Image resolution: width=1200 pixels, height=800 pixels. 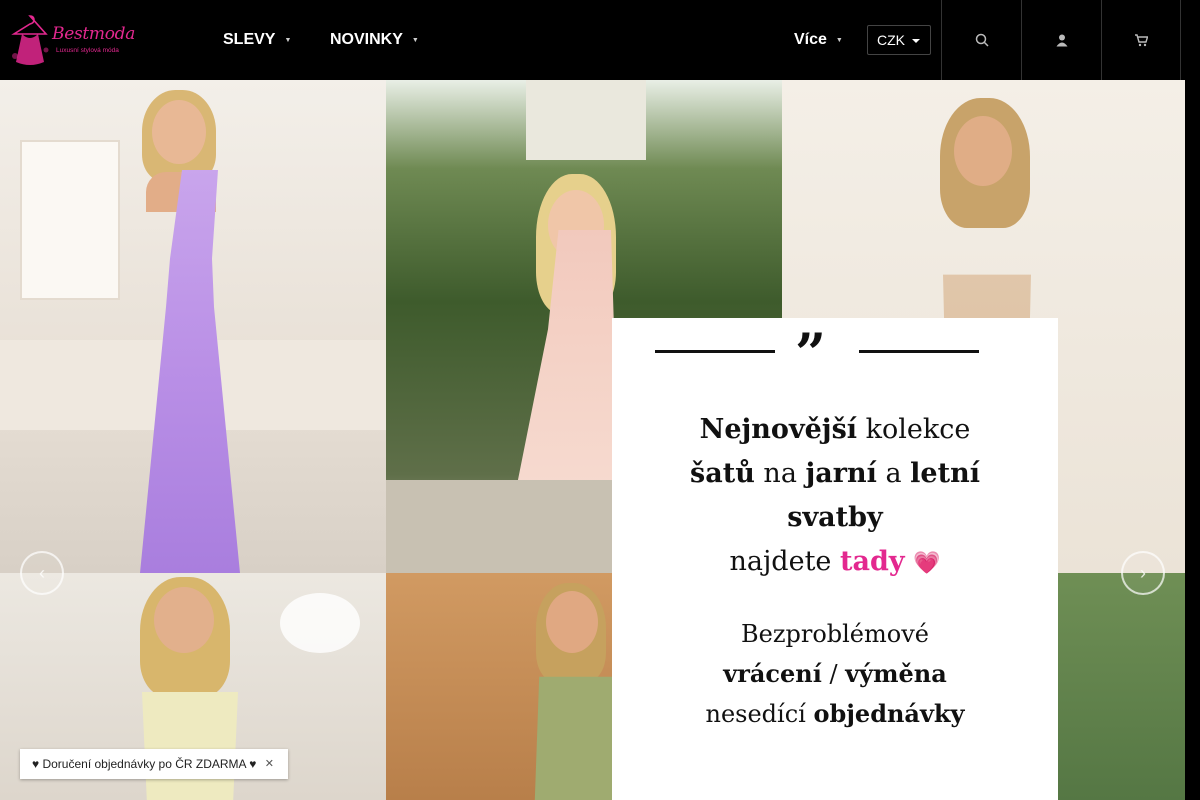 I want to click on cart-icon, so click(x=1141, y=40).